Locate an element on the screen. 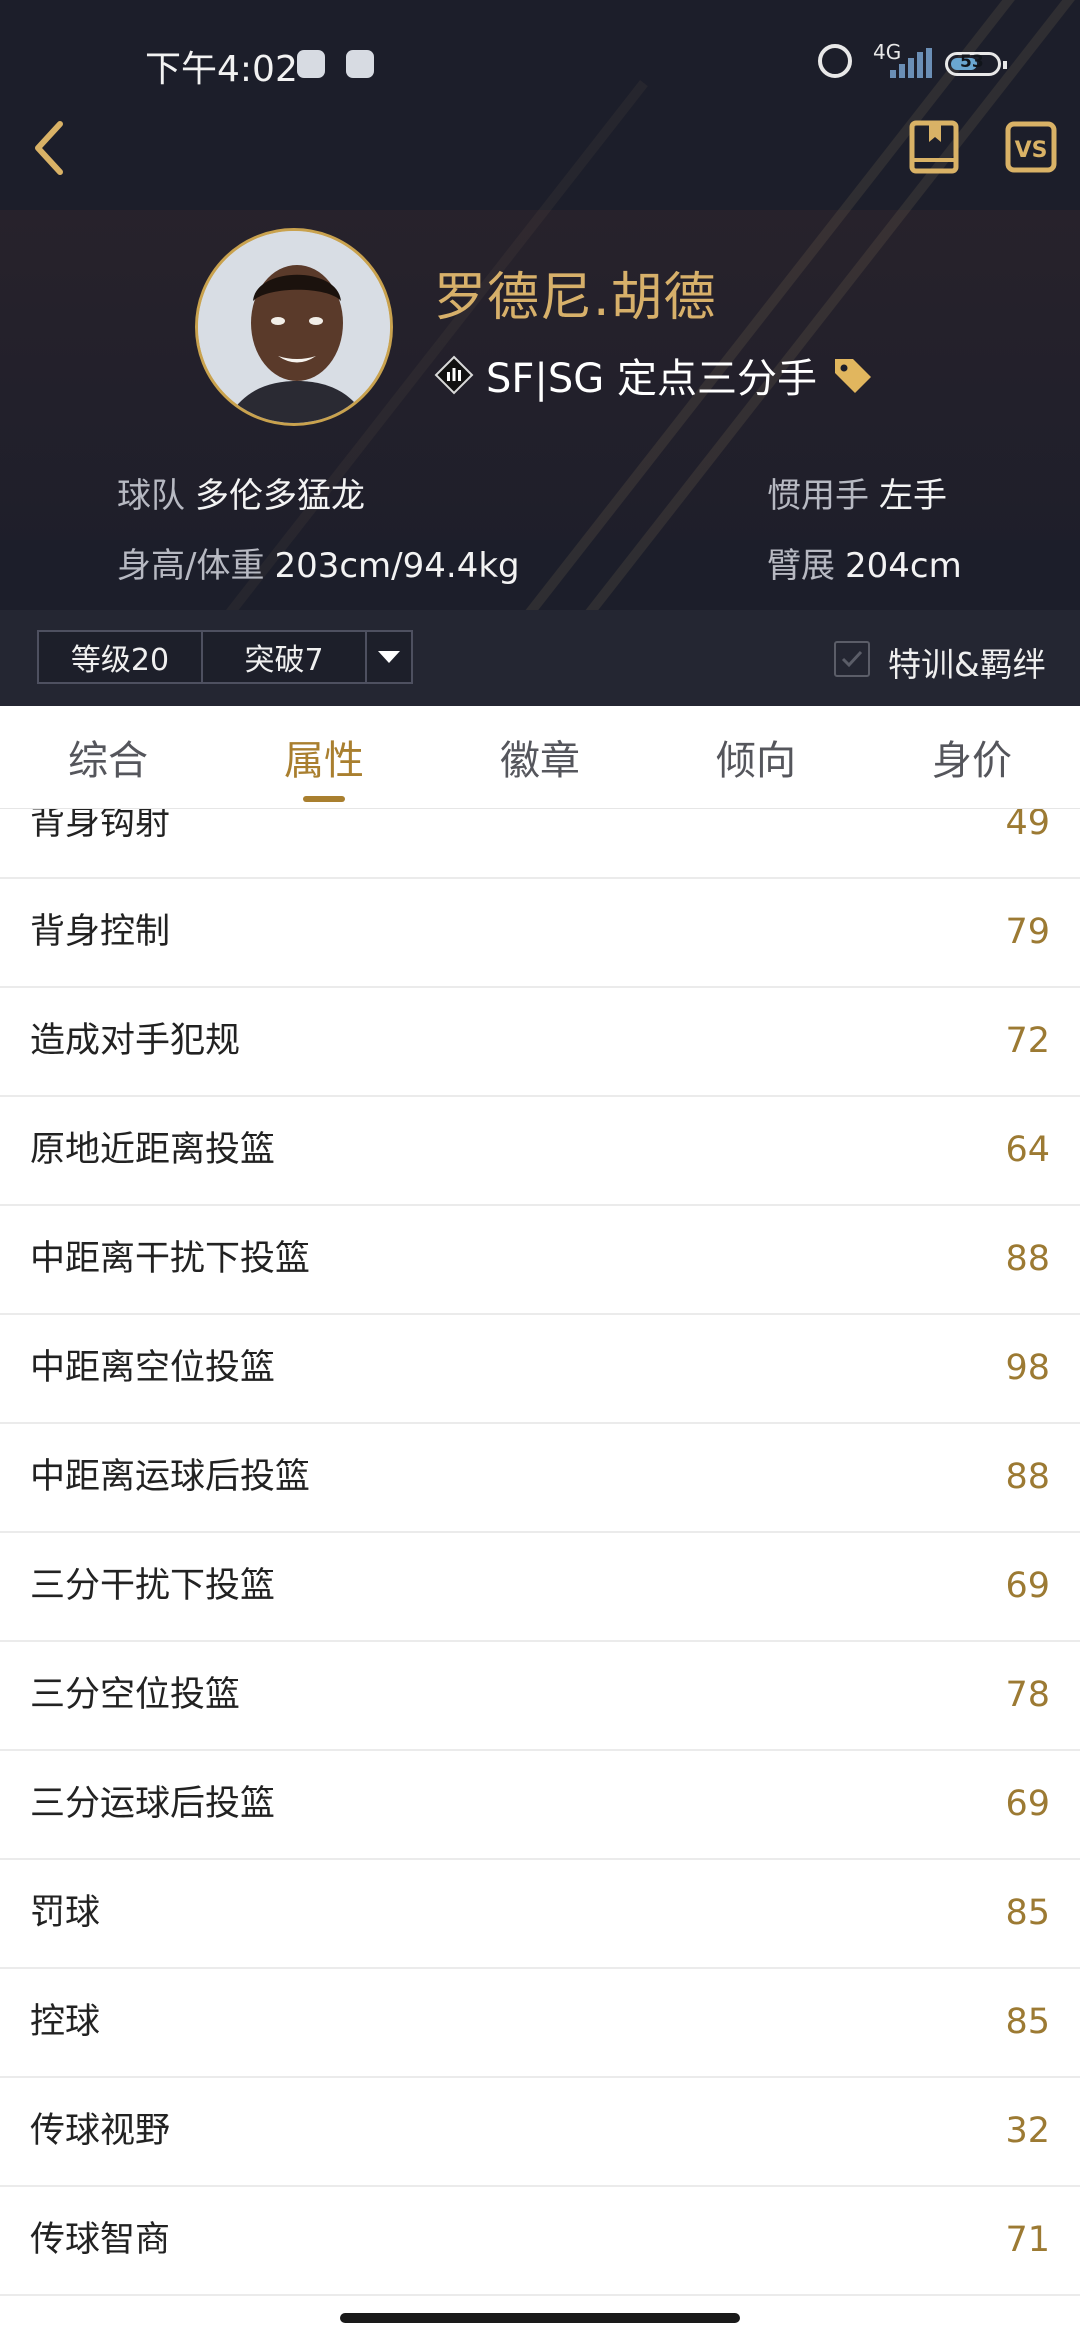 The image size is (1080, 2340). break-selector: 突破7 is located at coordinates (284, 657).